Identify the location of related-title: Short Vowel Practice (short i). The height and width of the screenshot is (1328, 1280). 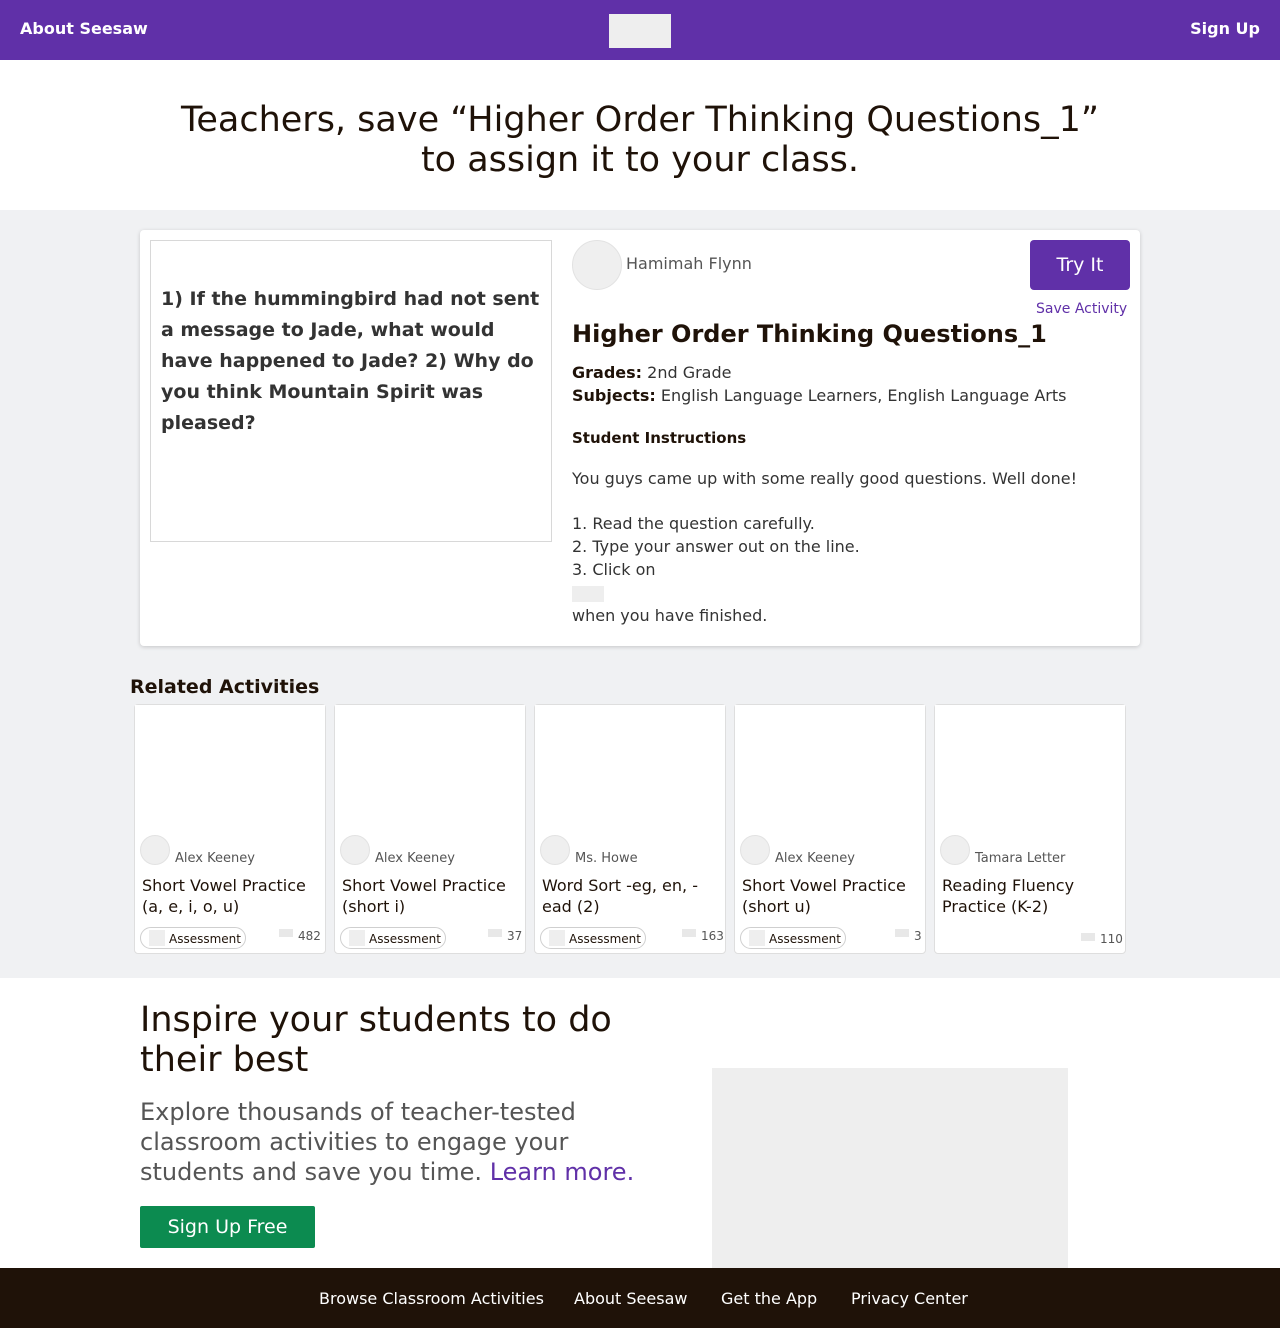
(432, 896).